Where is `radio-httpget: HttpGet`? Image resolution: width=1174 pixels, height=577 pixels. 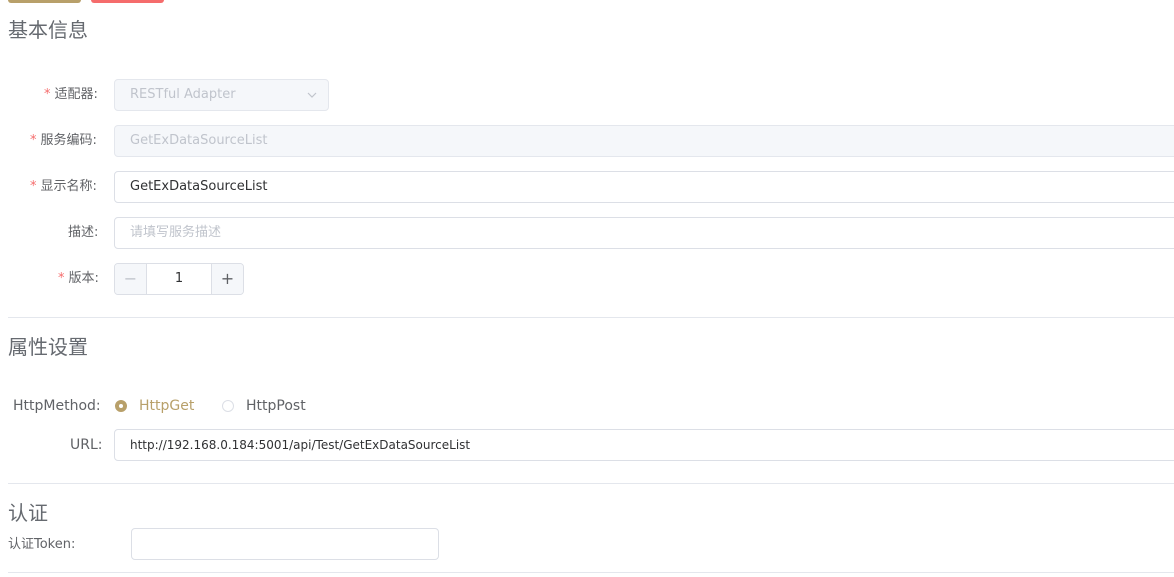 radio-httpget: HttpGet is located at coordinates (154, 406).